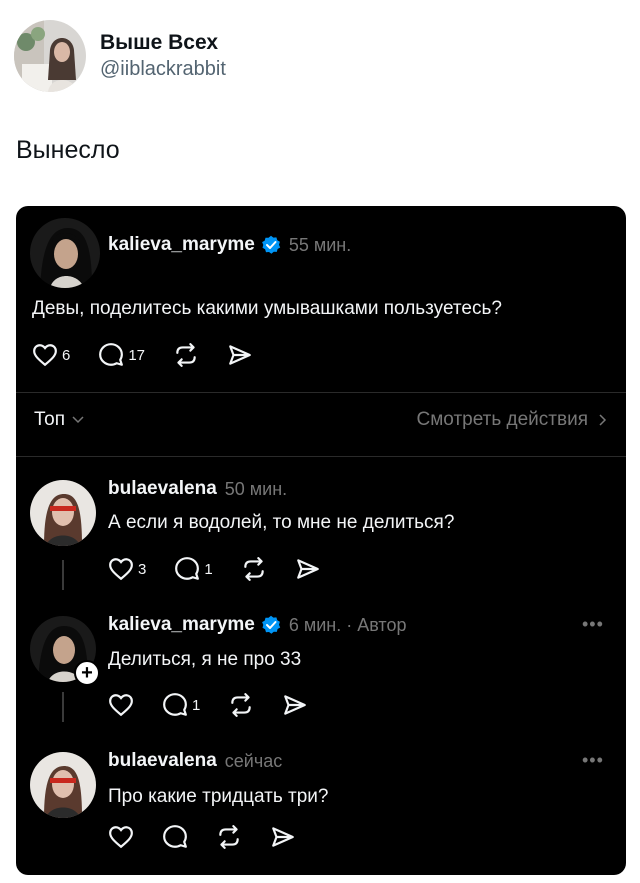  What do you see at coordinates (322, 420) in the screenshot?
I see `sort-bar: Топ Смотреть действия` at bounding box center [322, 420].